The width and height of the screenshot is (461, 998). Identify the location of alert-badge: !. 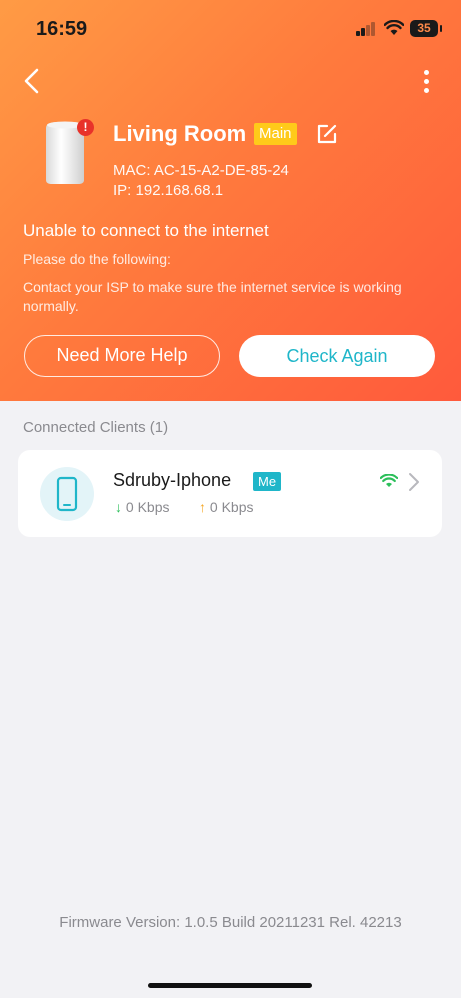
(85, 127).